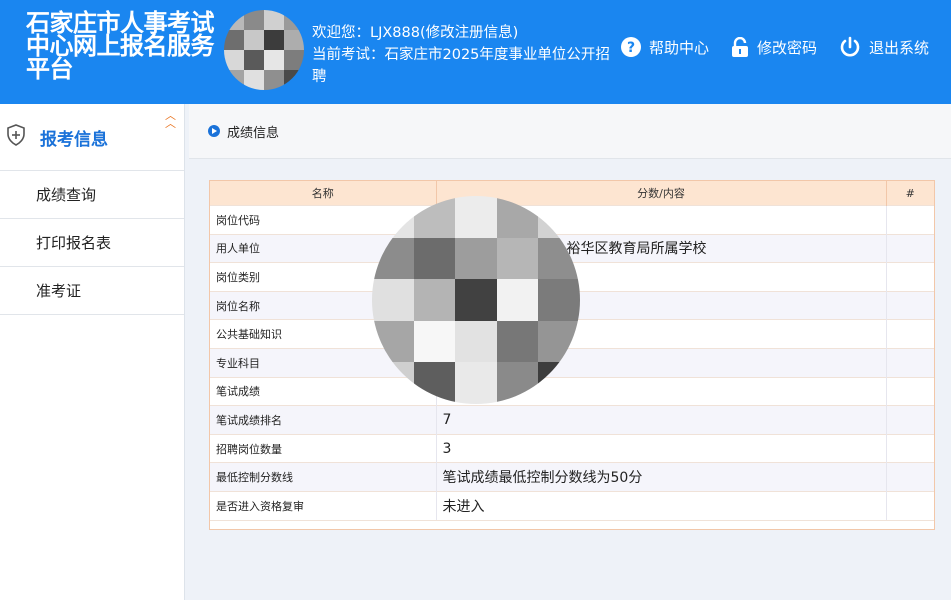  What do you see at coordinates (323, 448) in the screenshot?
I see `row-name: 招聘岗位数量` at bounding box center [323, 448].